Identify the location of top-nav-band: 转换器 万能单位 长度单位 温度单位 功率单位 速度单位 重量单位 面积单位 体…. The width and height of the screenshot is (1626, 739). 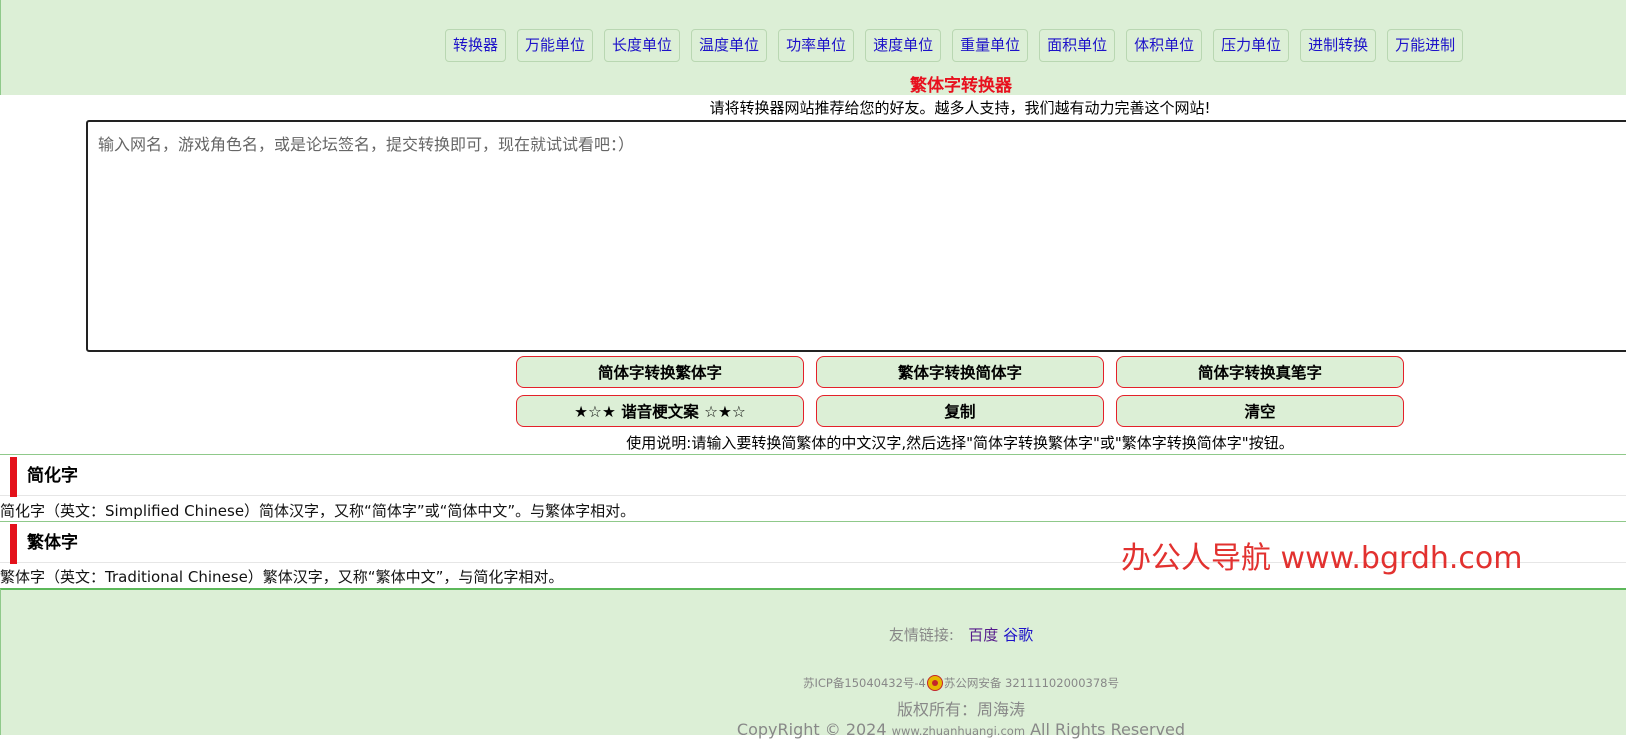
(813, 48).